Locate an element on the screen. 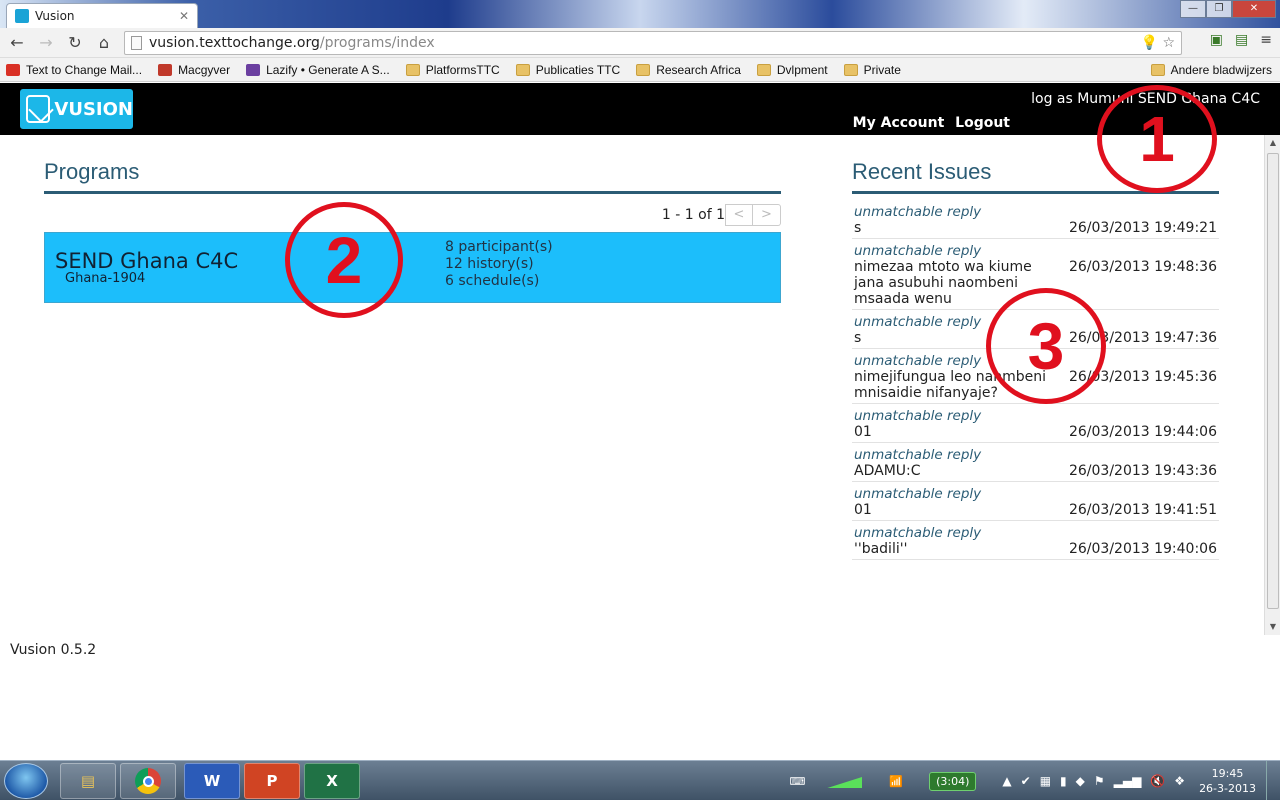 The height and width of the screenshot is (800, 1280). clock-date: 26-3-2013 is located at coordinates (1227, 788).